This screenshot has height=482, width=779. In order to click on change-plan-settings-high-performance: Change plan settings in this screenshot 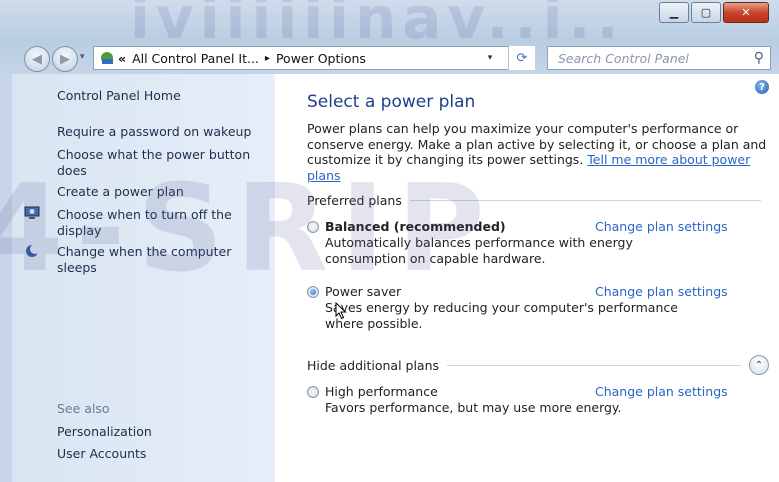, I will do `click(661, 391)`.